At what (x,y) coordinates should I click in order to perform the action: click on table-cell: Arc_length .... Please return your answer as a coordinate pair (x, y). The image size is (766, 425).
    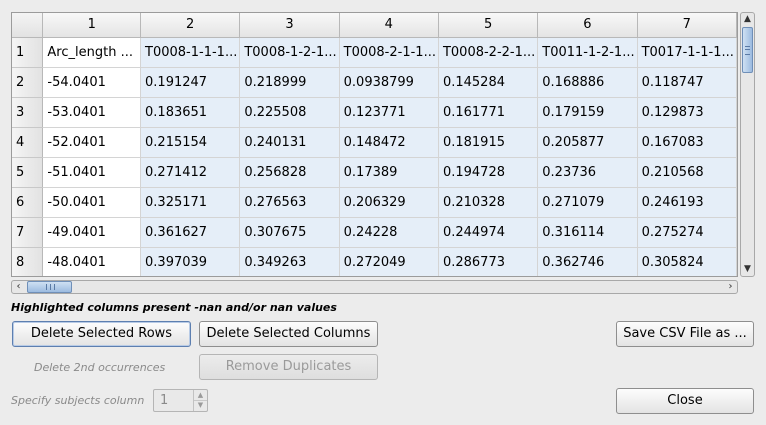
    Looking at the image, I should click on (92, 52).